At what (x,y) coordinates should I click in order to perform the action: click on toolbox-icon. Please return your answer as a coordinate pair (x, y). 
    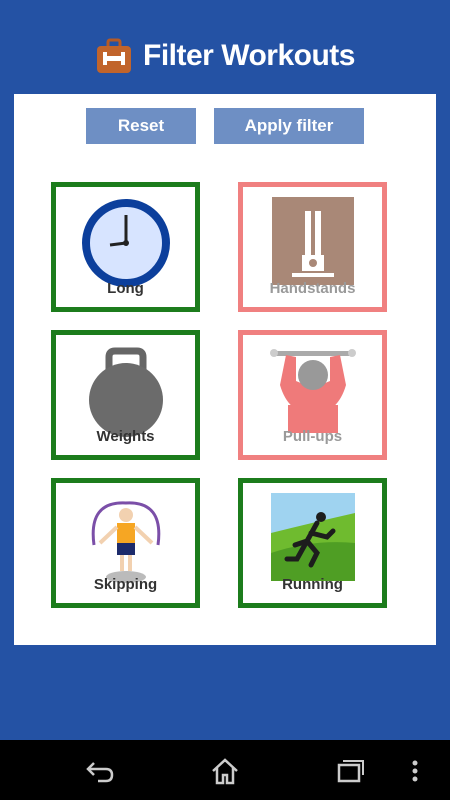
    Looking at the image, I should click on (114, 55).